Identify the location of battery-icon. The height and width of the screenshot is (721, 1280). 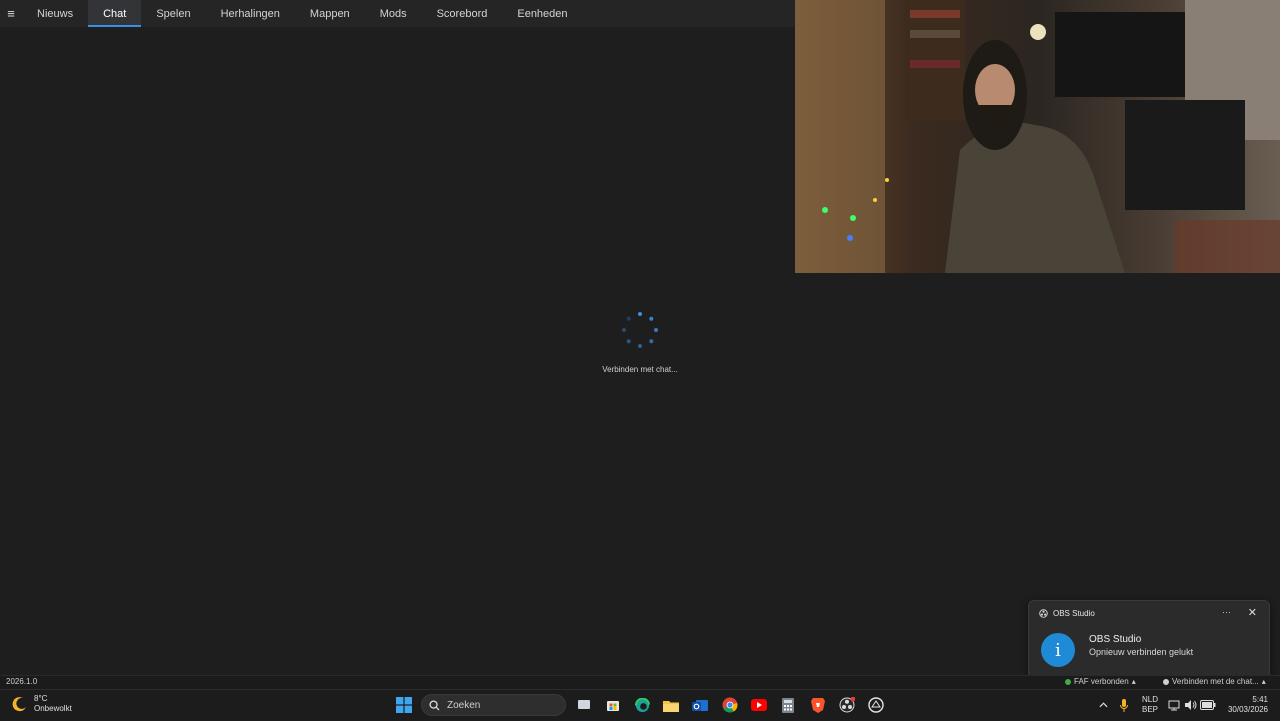
(1208, 705).